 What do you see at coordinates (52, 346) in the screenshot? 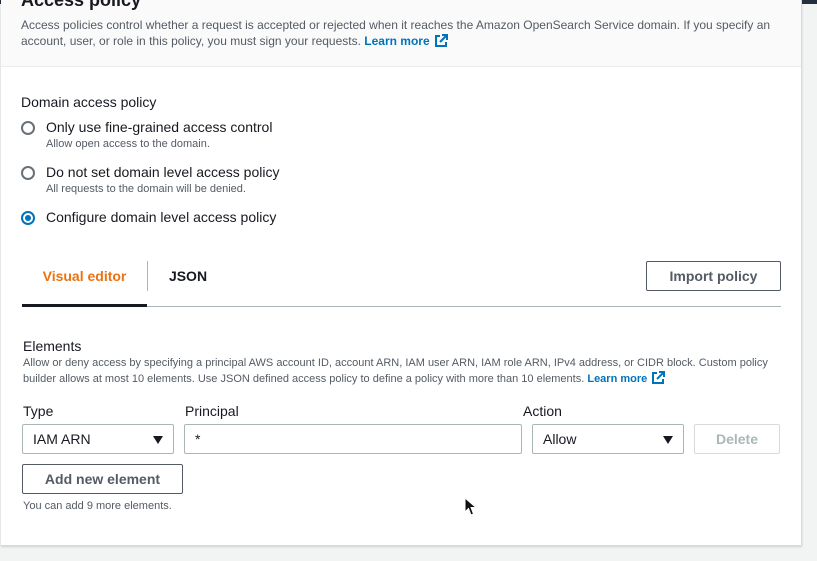
I see `elements-title: Elements` at bounding box center [52, 346].